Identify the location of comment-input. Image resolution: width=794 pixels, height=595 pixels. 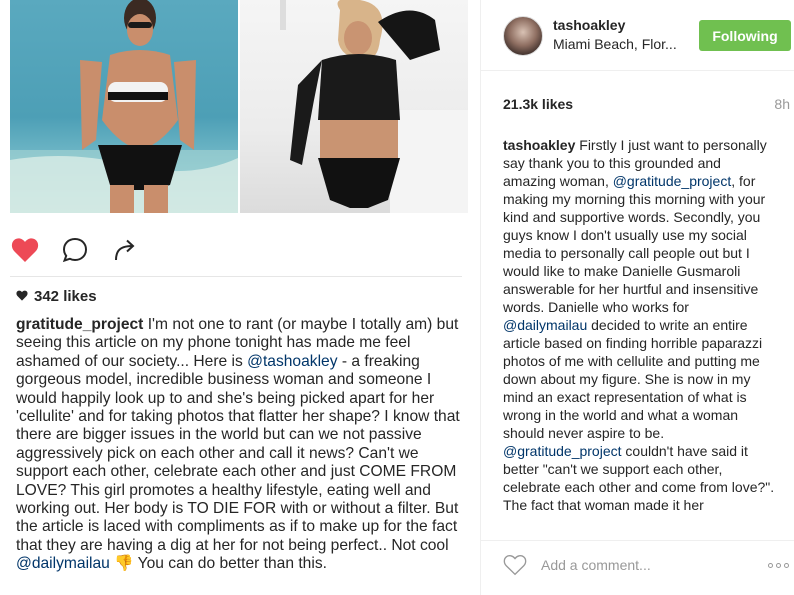
(641, 565).